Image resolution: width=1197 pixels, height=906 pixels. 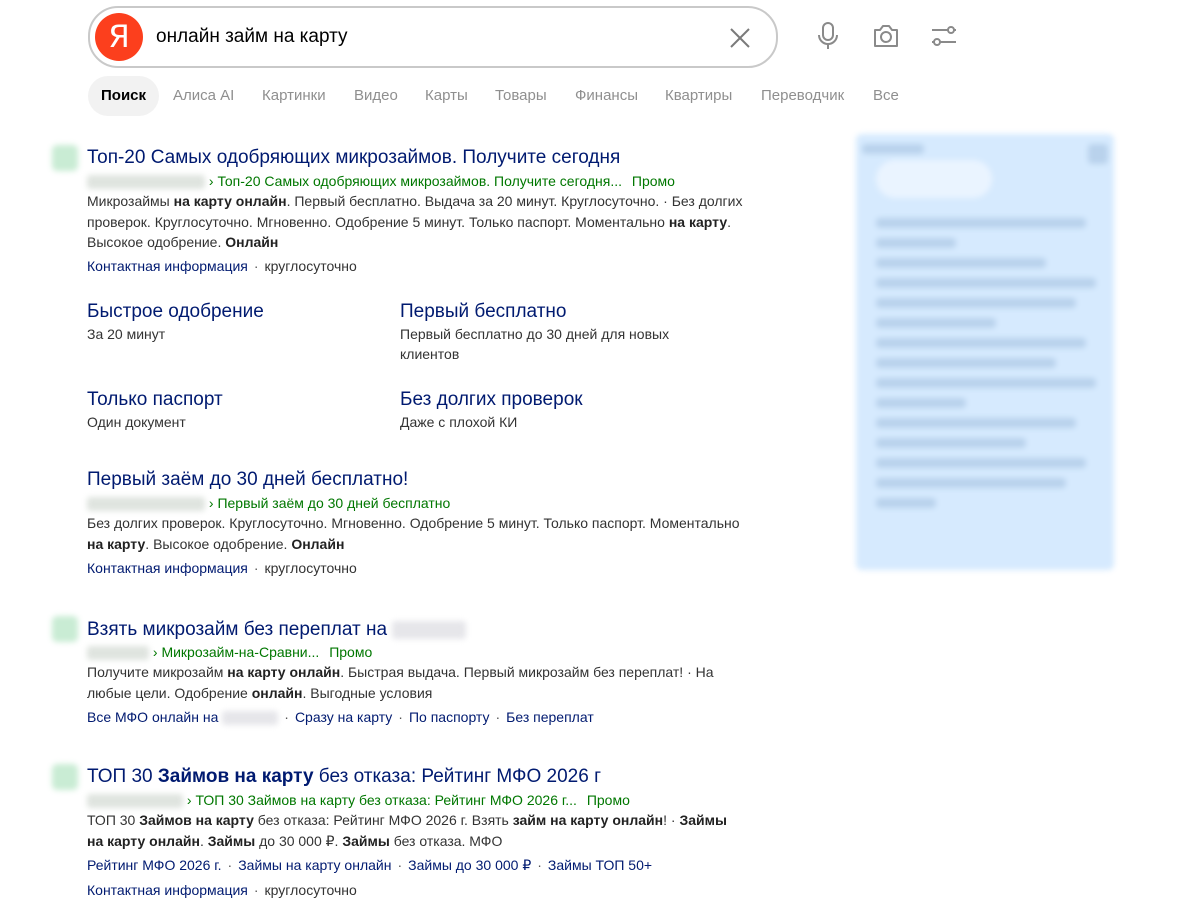 What do you see at coordinates (449, 717) in the screenshot?
I see `quick-link-passport: По паспорту` at bounding box center [449, 717].